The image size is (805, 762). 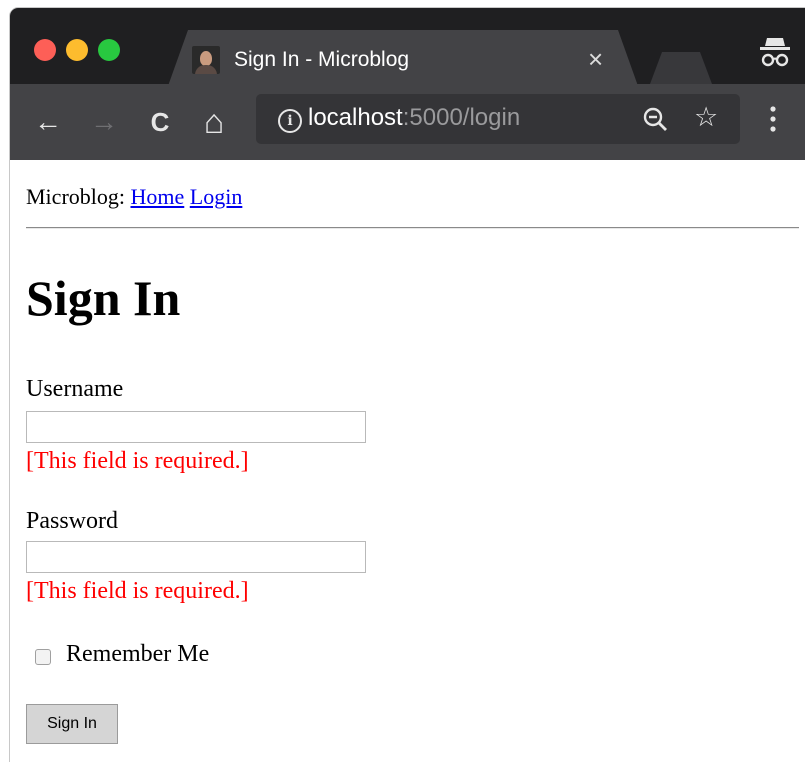 What do you see at coordinates (322, 59) in the screenshot?
I see `tab-title: Sign In - Microblog` at bounding box center [322, 59].